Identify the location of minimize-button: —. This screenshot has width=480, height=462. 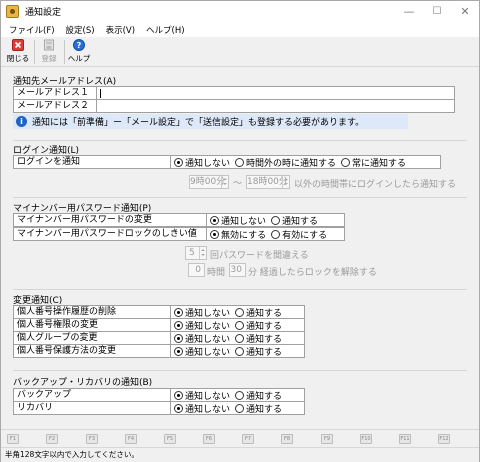
(409, 11).